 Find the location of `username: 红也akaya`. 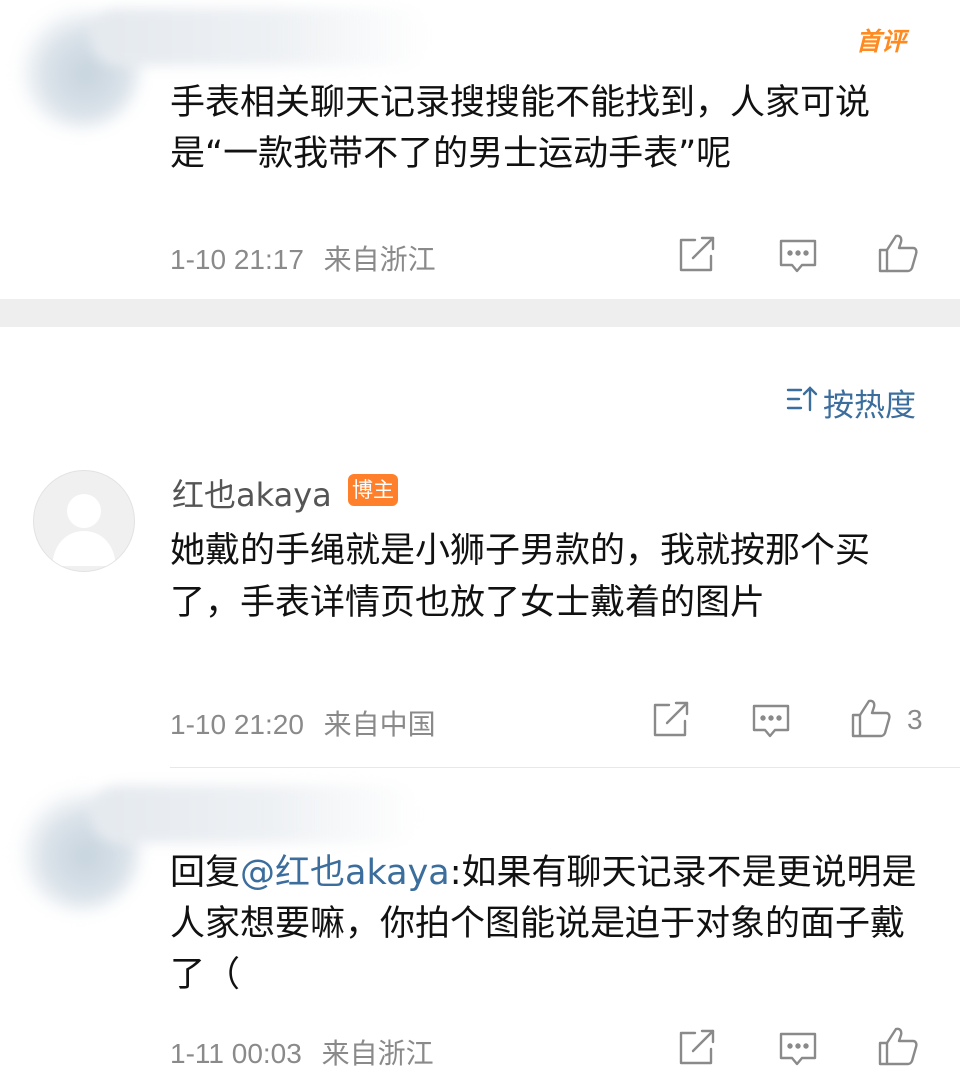

username: 红也akaya is located at coordinates (252, 493).